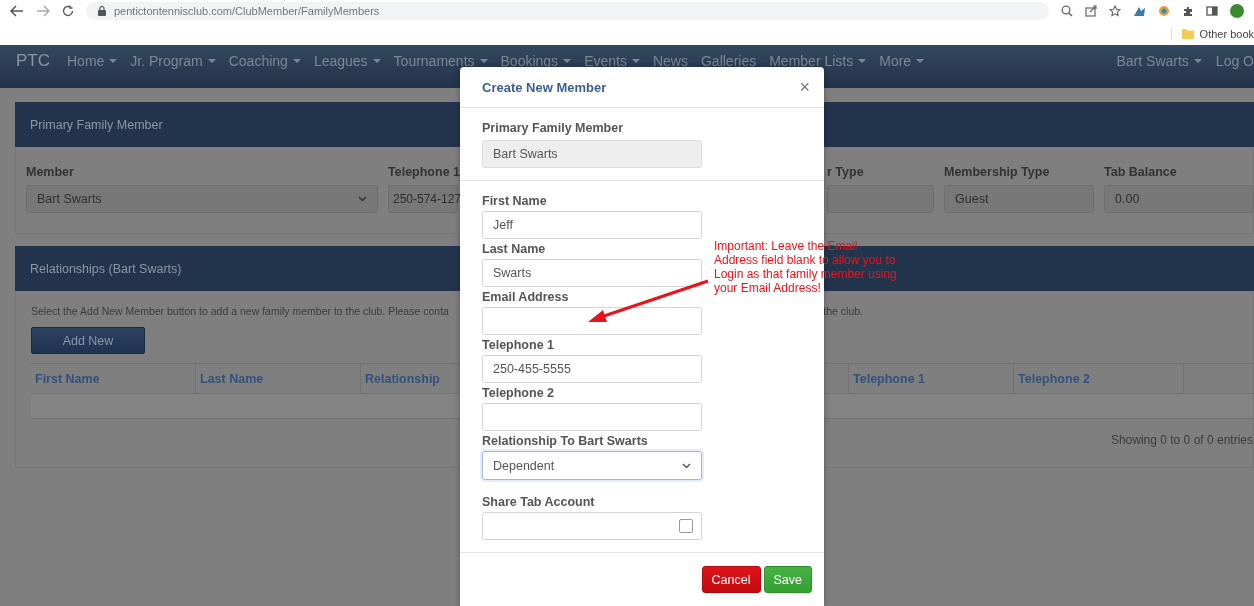 This screenshot has height=606, width=1254. What do you see at coordinates (518, 393) in the screenshot?
I see `field-label: Telephone 2` at bounding box center [518, 393].